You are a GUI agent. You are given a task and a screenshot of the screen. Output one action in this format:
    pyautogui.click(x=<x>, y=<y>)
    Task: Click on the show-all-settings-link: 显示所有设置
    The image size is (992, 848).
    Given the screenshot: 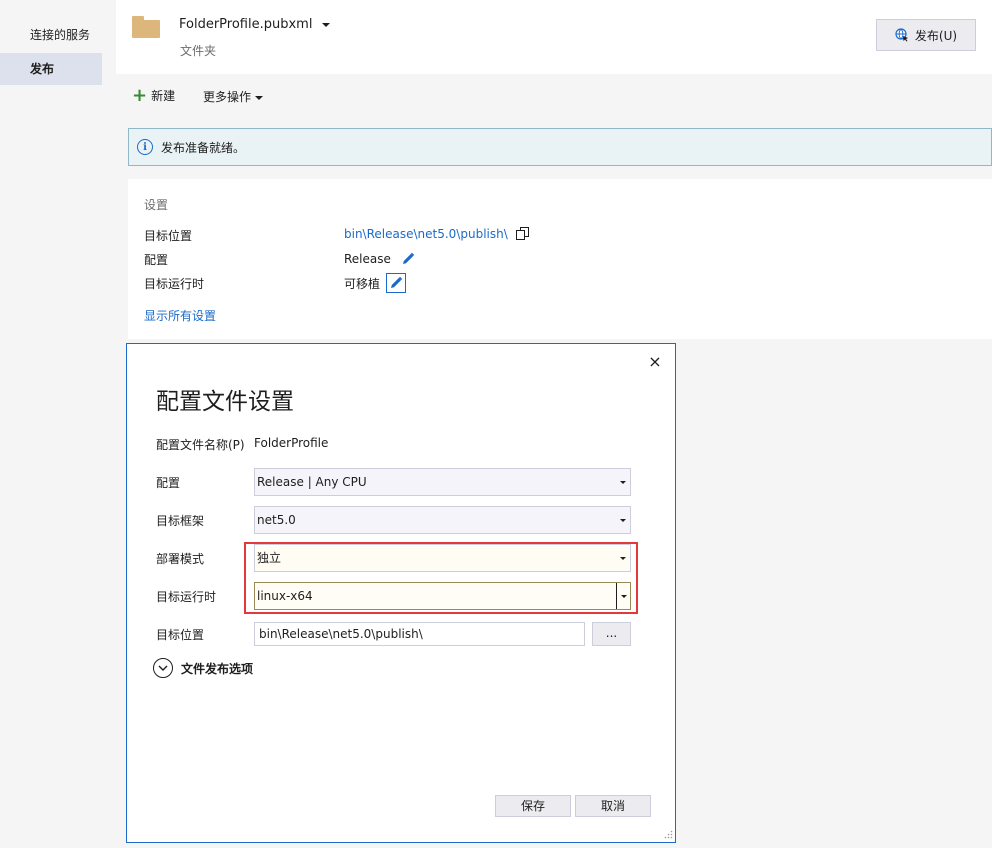 What is the action you would take?
    pyautogui.click(x=180, y=315)
    